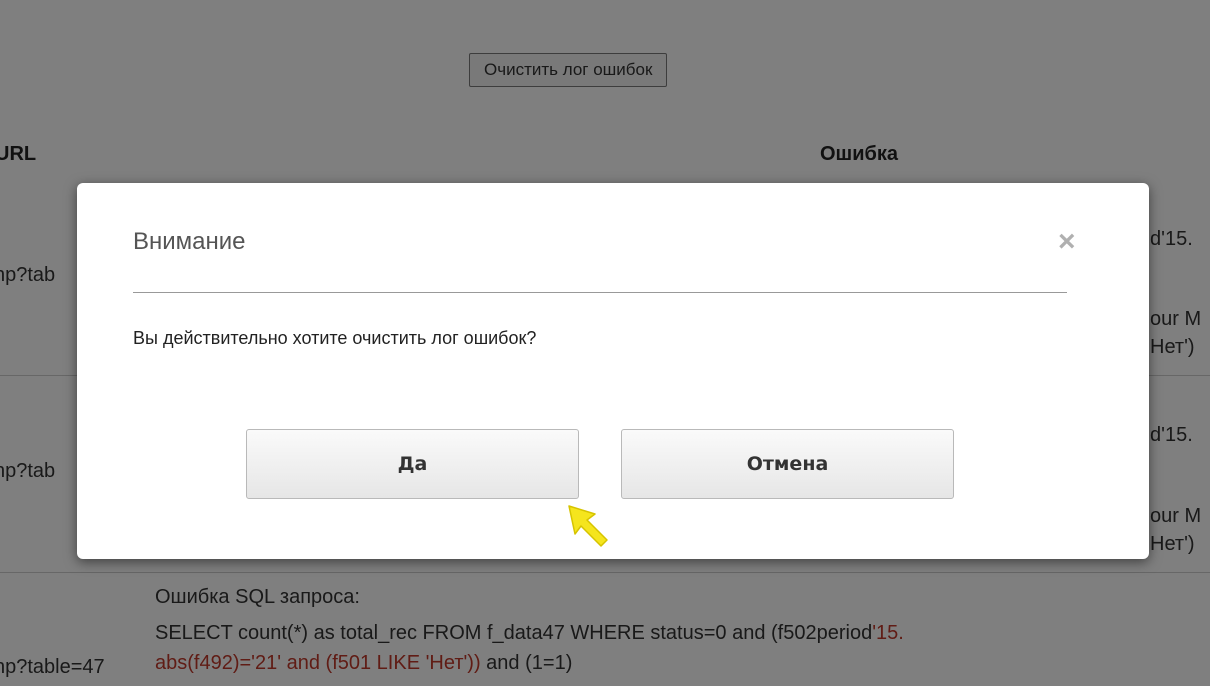  Describe the element at coordinates (1067, 242) in the screenshot. I see `close-icon: ×` at that location.